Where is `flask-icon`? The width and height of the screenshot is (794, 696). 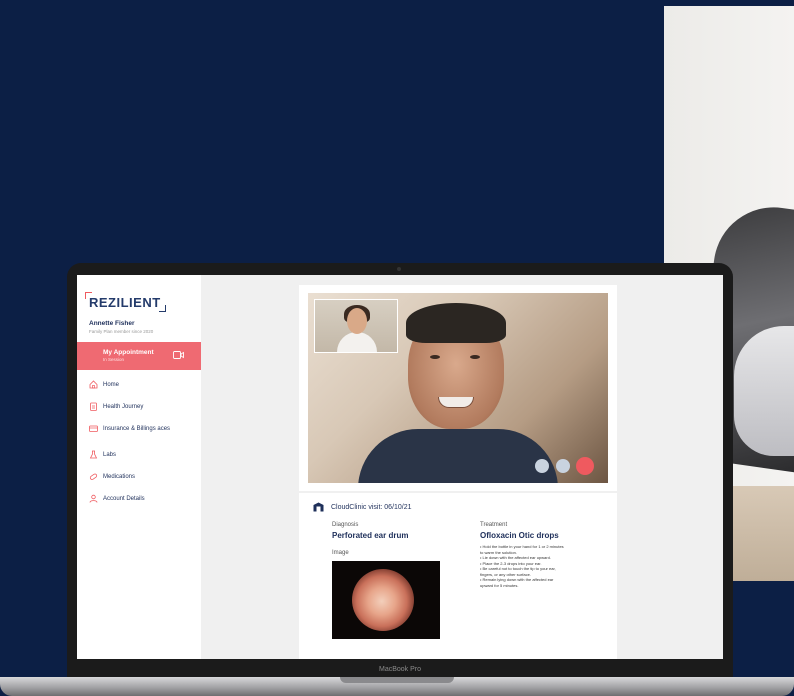 flask-icon is located at coordinates (93, 454).